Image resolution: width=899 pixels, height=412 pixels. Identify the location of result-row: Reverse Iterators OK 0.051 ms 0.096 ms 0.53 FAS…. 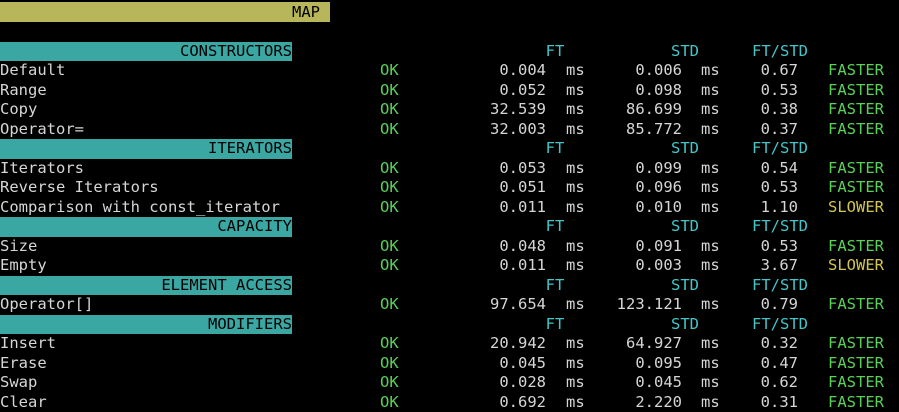
(449, 188).